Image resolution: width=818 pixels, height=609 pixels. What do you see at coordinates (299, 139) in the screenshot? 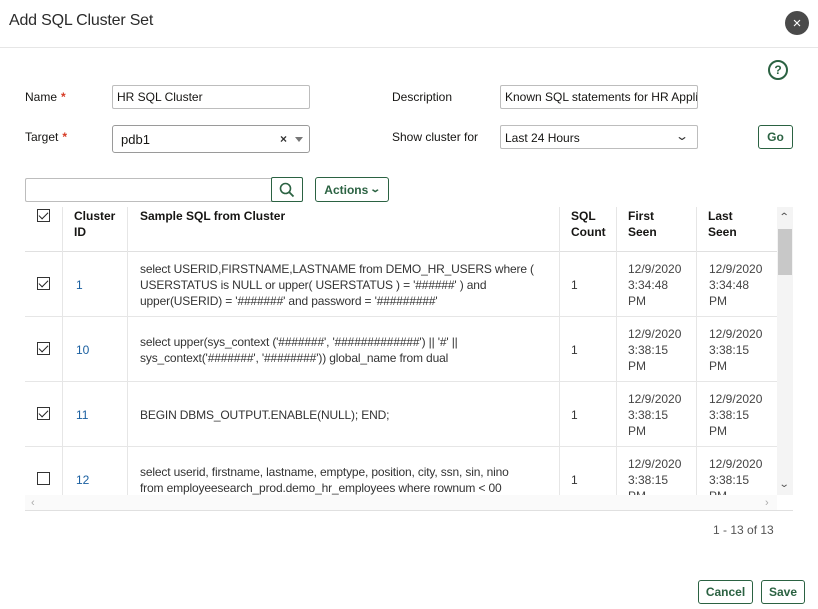
I see `caret-down-icon` at bounding box center [299, 139].